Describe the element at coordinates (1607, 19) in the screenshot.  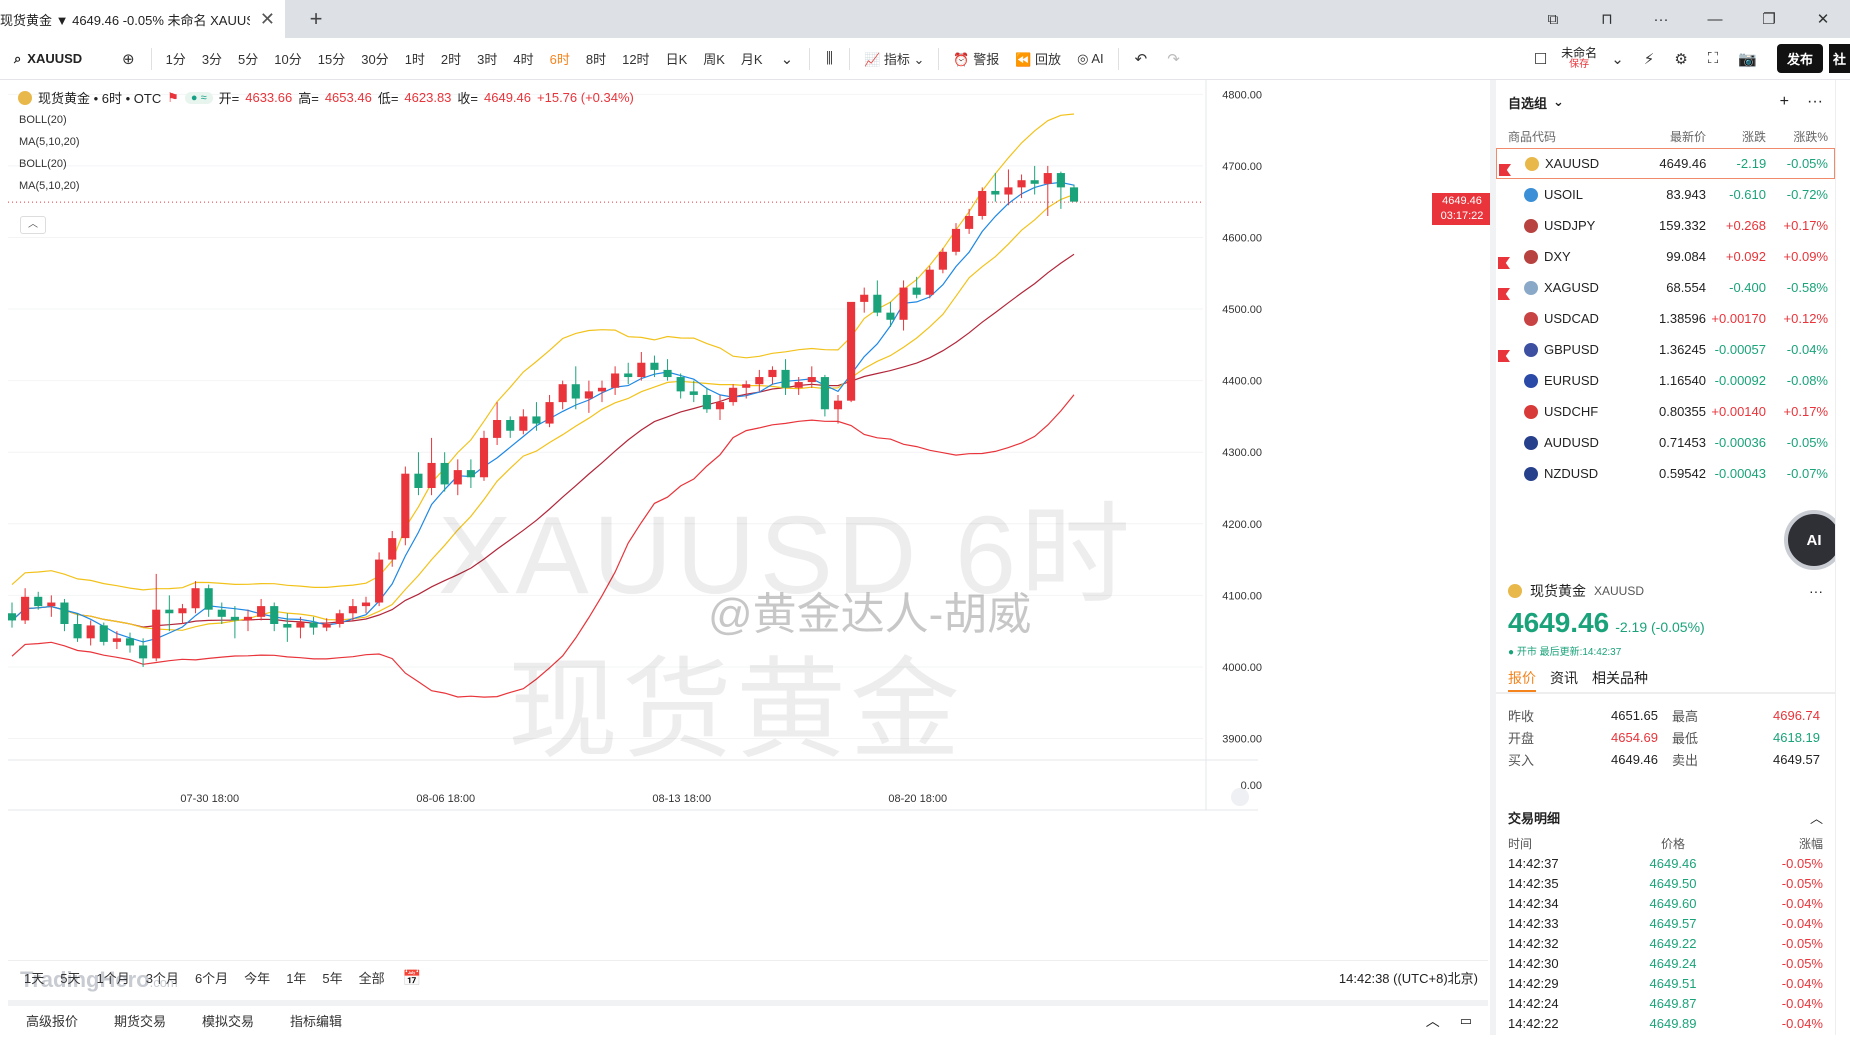
I see `pin-icon: ⊓` at that location.